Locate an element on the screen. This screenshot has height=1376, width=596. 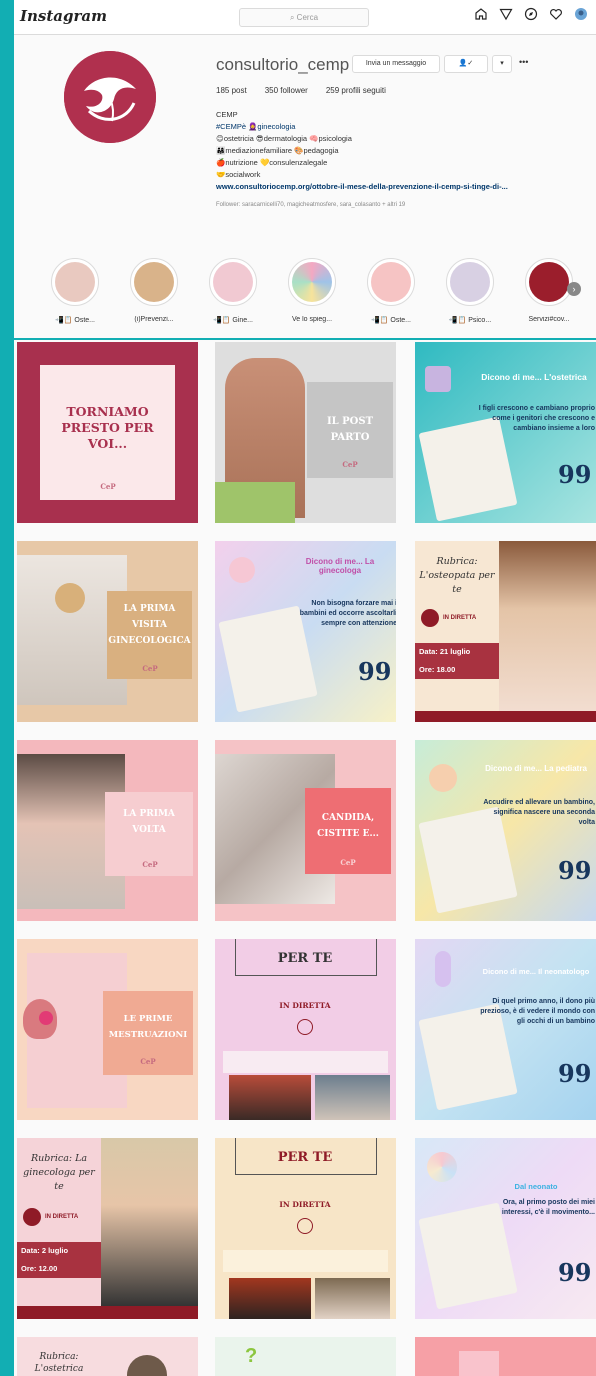
post-title: PER TE is located at coordinates (305, 1157).